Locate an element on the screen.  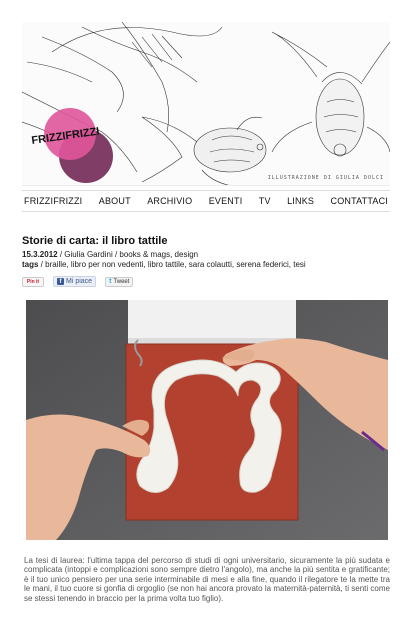
twitter-icon: t is located at coordinates (110, 281).